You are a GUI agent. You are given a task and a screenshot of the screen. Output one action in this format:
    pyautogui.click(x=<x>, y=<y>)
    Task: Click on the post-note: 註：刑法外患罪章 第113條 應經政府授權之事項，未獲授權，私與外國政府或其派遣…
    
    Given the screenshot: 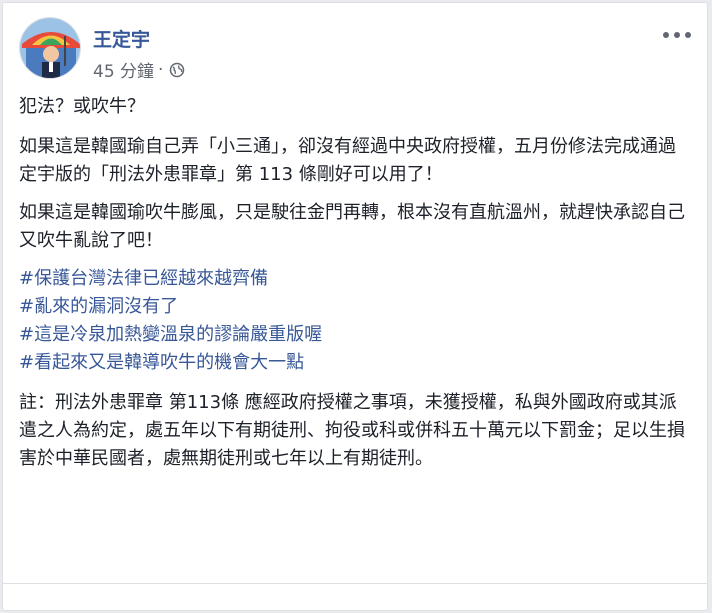 What is the action you would take?
    pyautogui.click(x=352, y=430)
    